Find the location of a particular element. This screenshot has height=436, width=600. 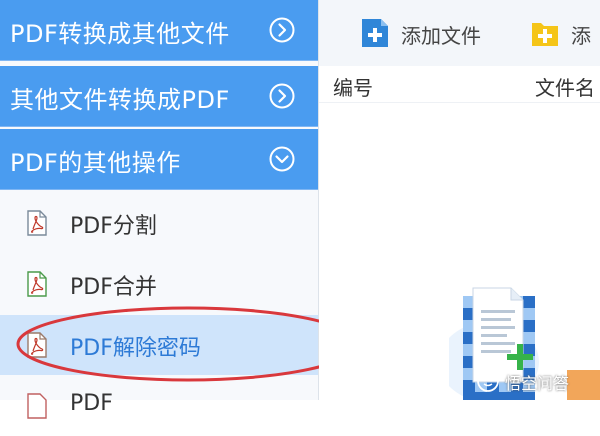

file-table-header: 编号 文件名 is located at coordinates (459, 84).